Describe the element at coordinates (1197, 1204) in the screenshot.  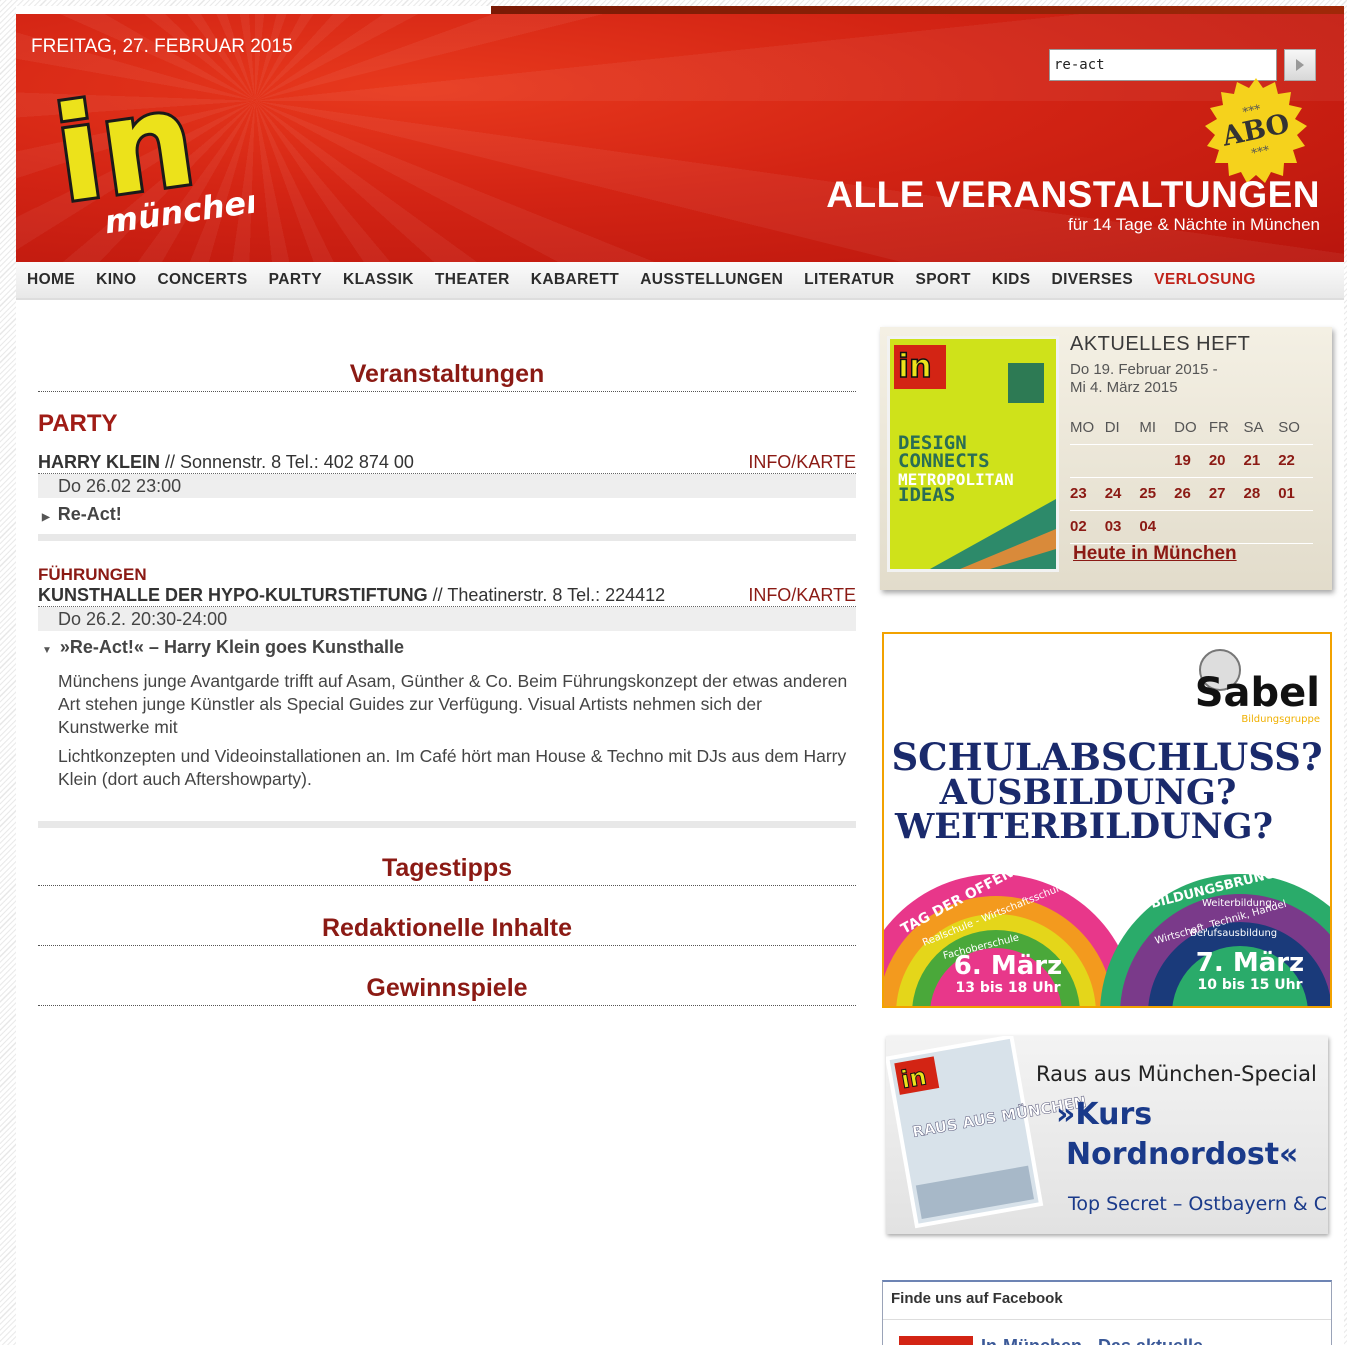
I see `raus-line: Top Secret – Ostbayern & Co.` at that location.